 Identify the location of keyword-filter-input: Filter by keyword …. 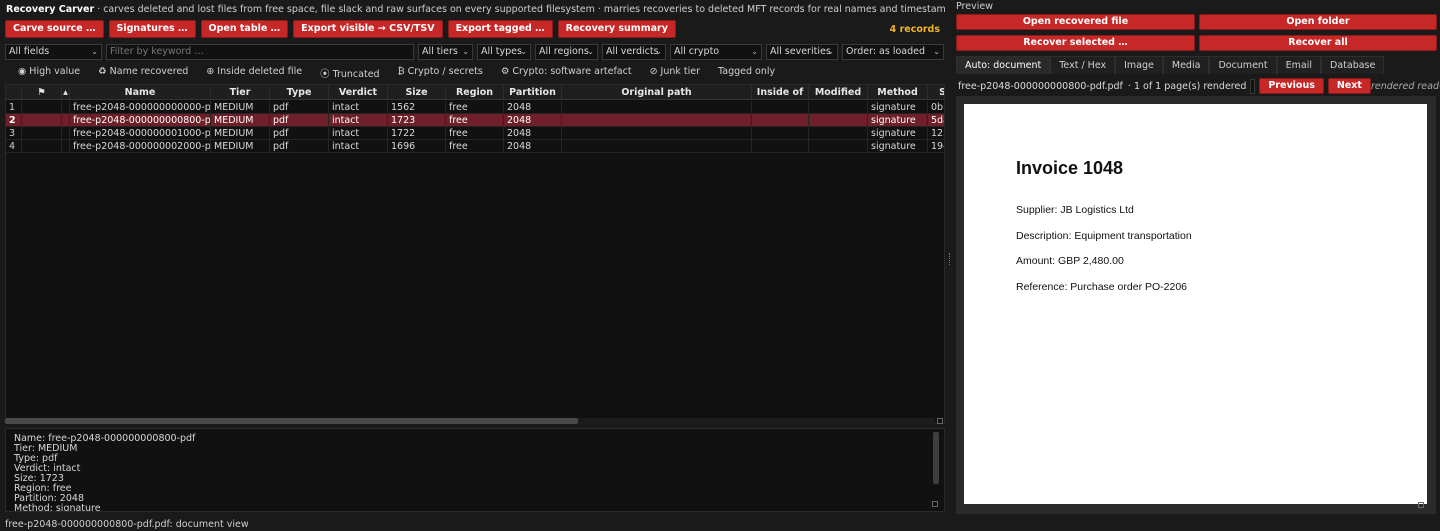
(260, 52).